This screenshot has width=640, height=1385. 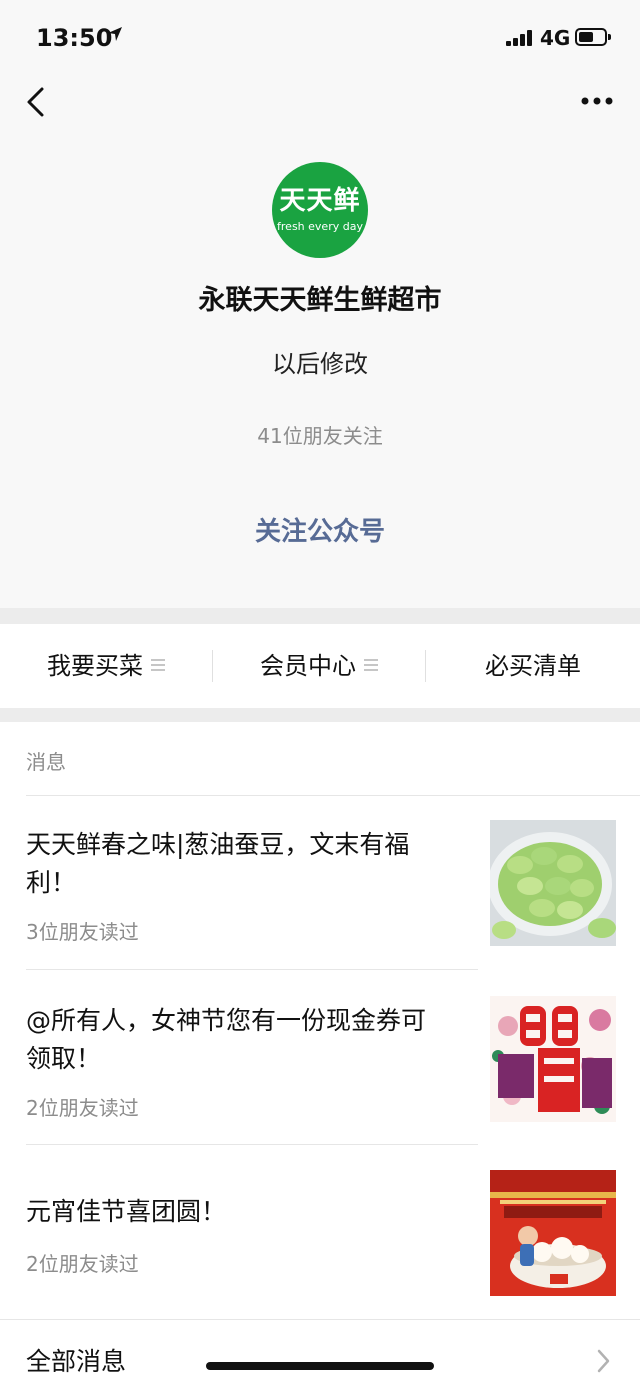 What do you see at coordinates (597, 101) in the screenshot?
I see `more-options-icon` at bounding box center [597, 101].